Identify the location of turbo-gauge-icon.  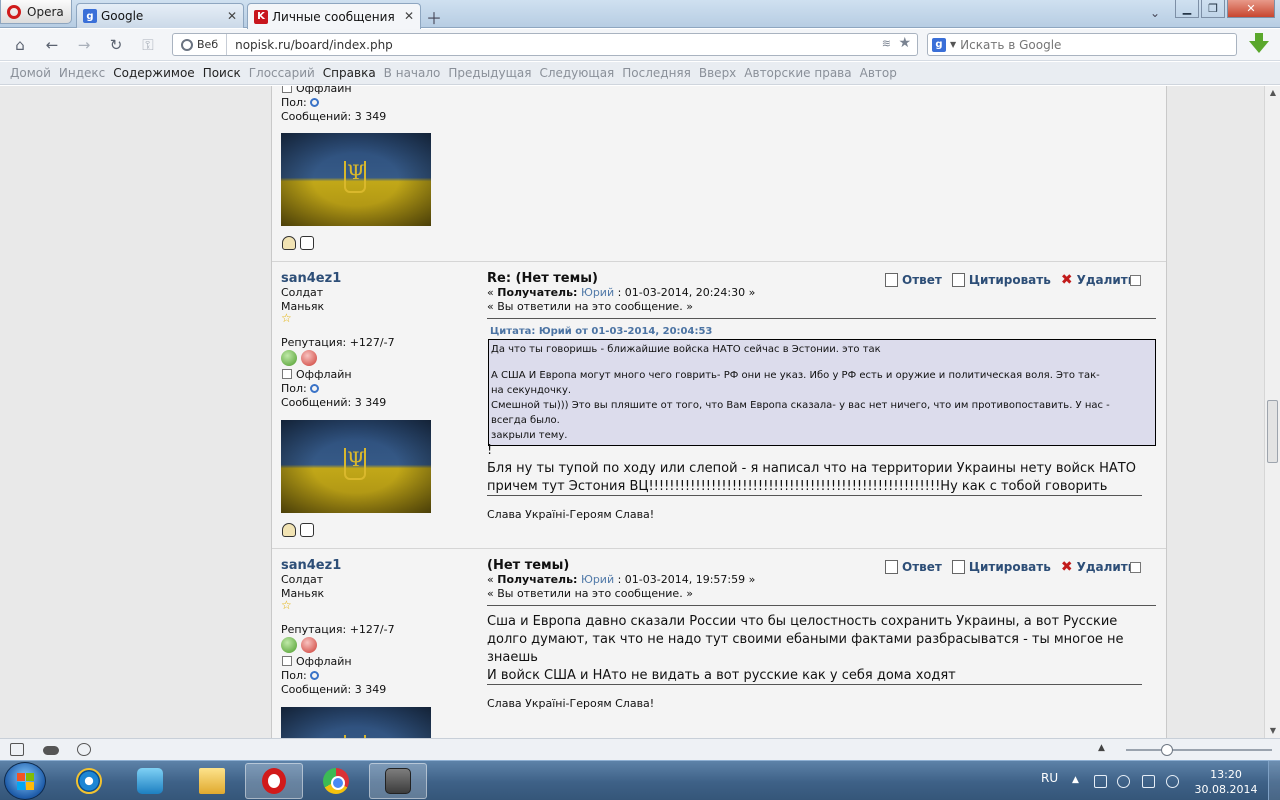
(84, 749).